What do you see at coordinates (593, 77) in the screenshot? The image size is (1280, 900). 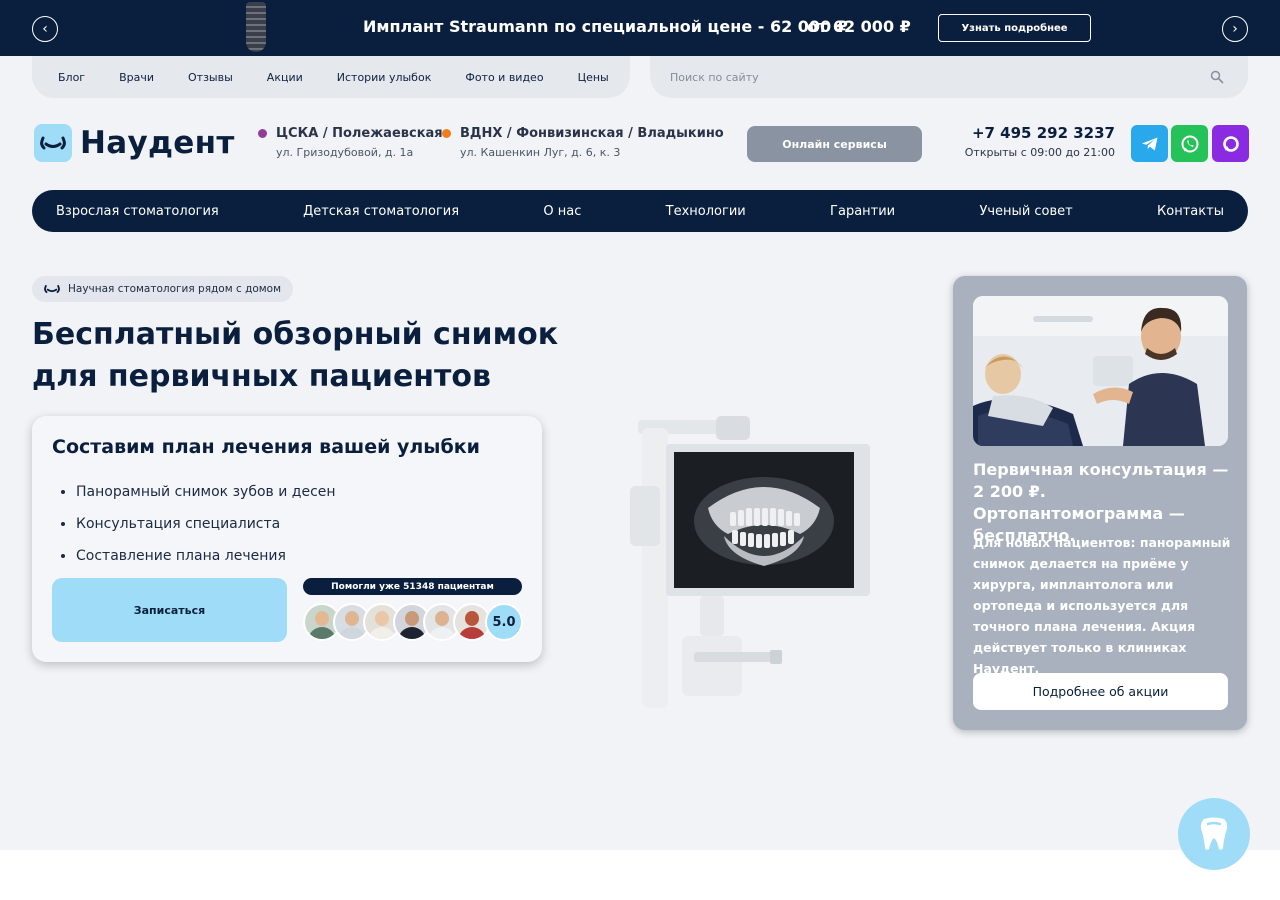 I see `link-prices: Цены` at bounding box center [593, 77].